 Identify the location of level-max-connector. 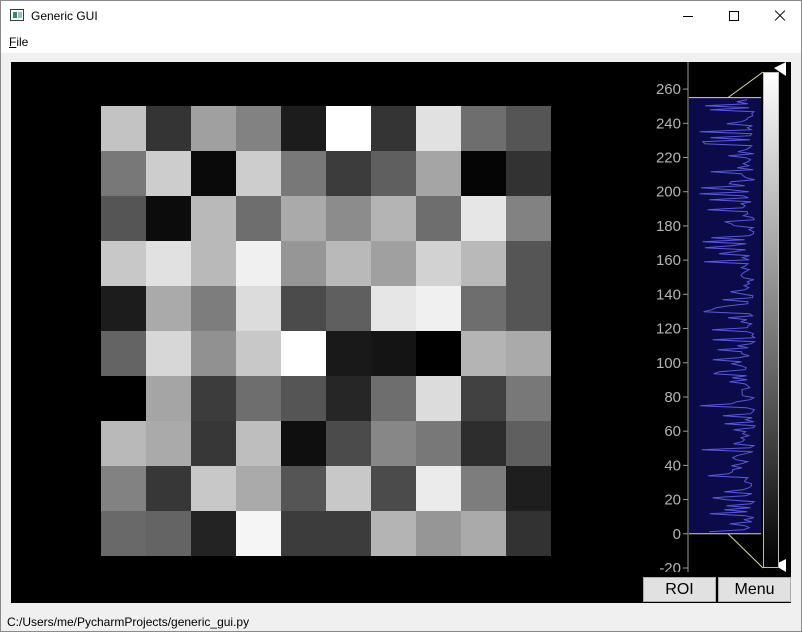
(745, 85).